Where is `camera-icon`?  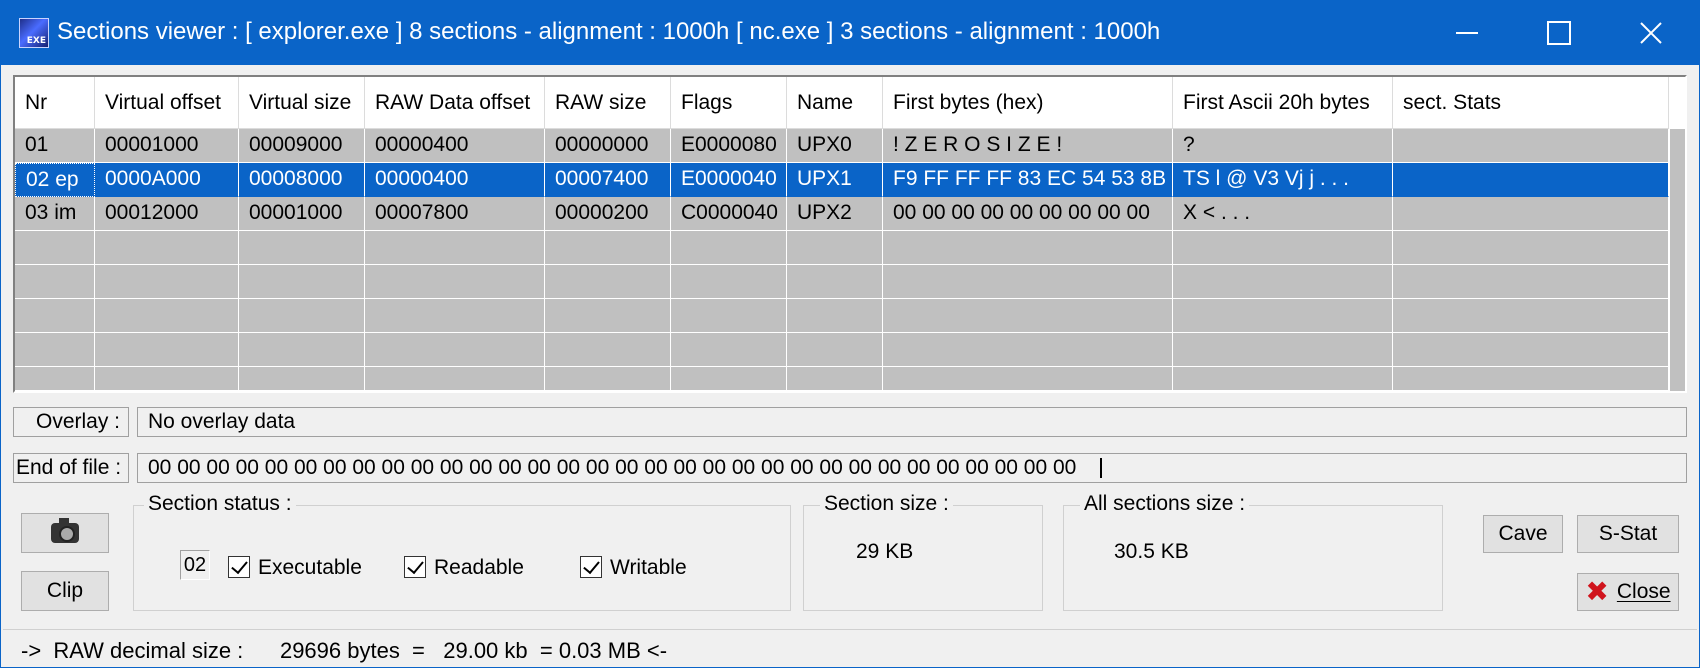
camera-icon is located at coordinates (65, 530).